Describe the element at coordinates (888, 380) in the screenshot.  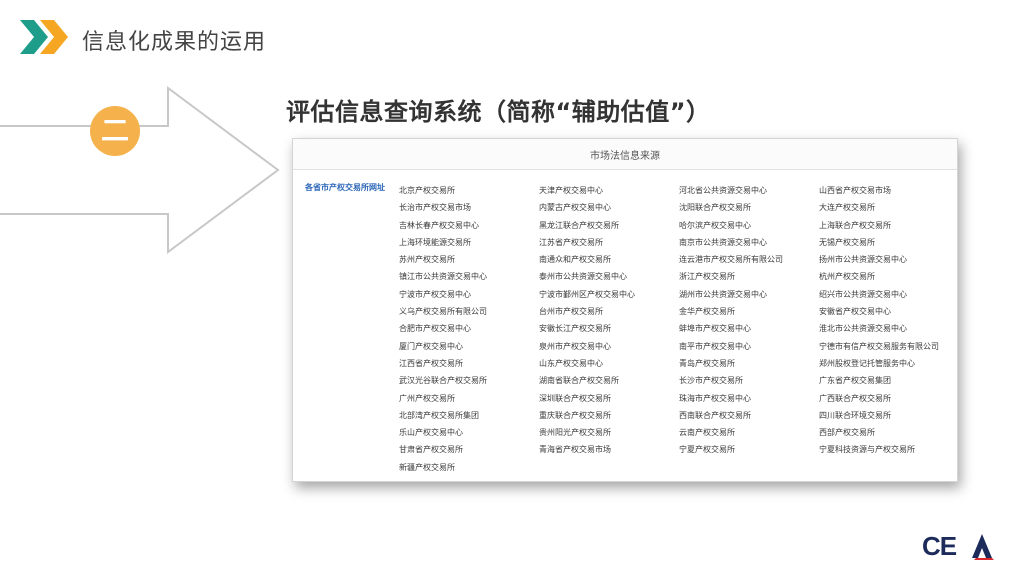
I see `exchange-link: 广东省产权交易集团` at that location.